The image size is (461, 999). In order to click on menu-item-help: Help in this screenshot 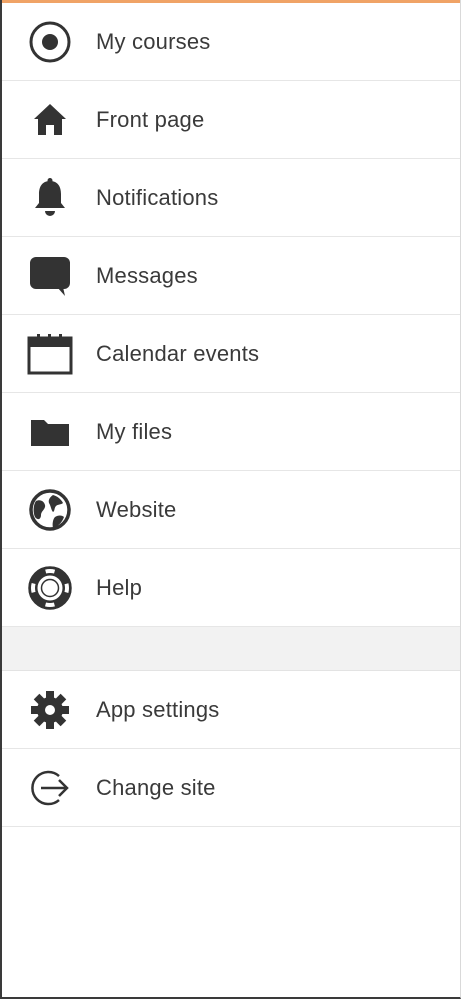, I will do `click(231, 588)`.